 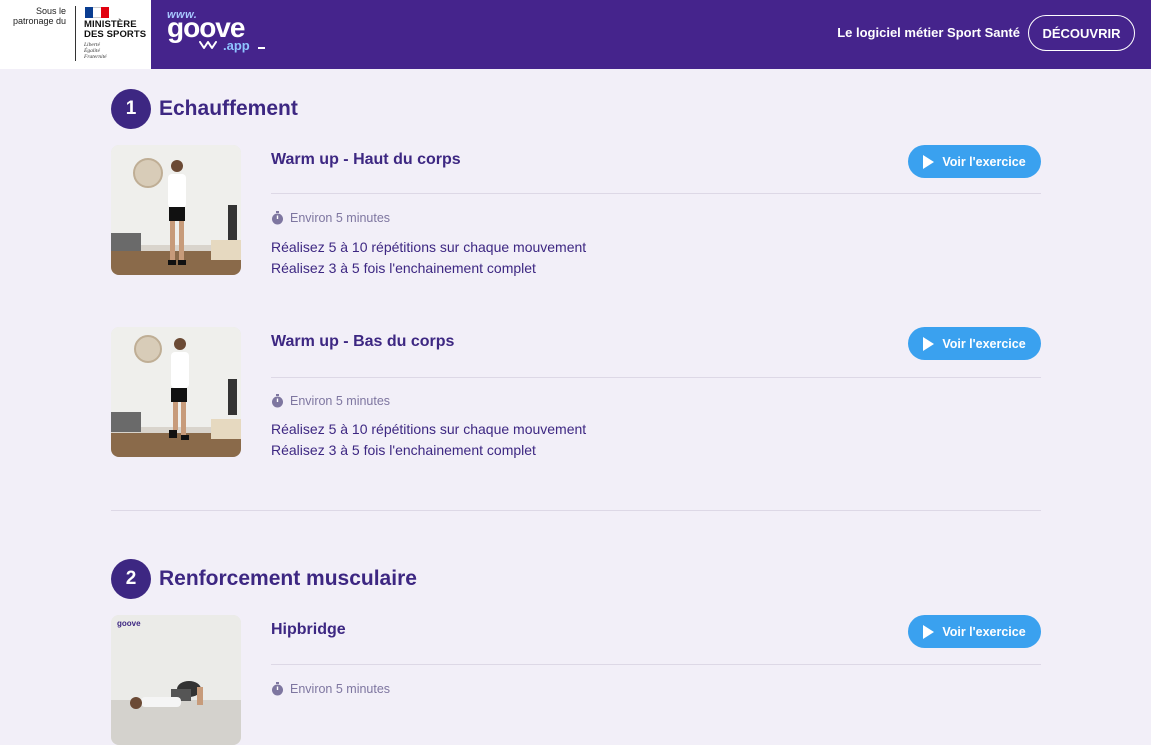 I want to click on french-flag-icon, so click(x=97, y=12).